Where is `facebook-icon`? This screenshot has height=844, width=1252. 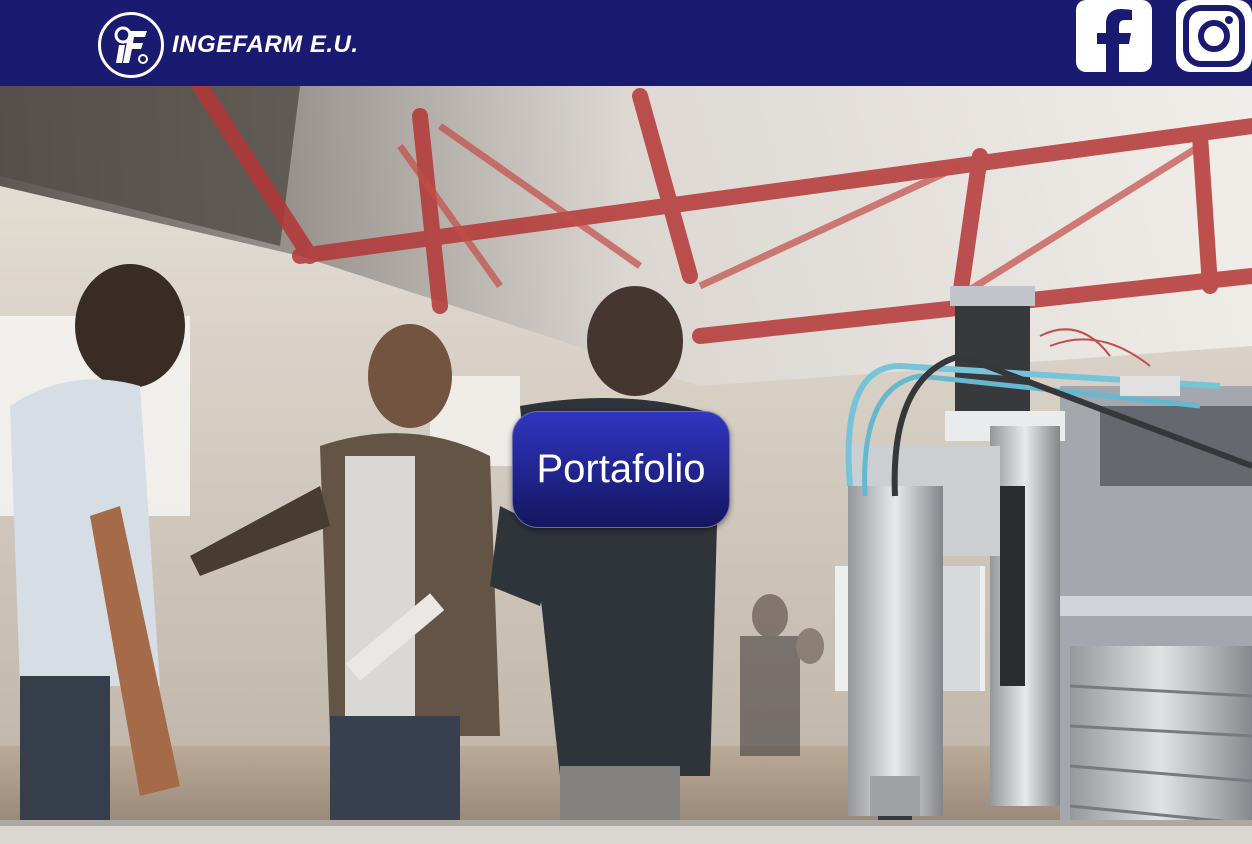 facebook-icon is located at coordinates (1114, 36).